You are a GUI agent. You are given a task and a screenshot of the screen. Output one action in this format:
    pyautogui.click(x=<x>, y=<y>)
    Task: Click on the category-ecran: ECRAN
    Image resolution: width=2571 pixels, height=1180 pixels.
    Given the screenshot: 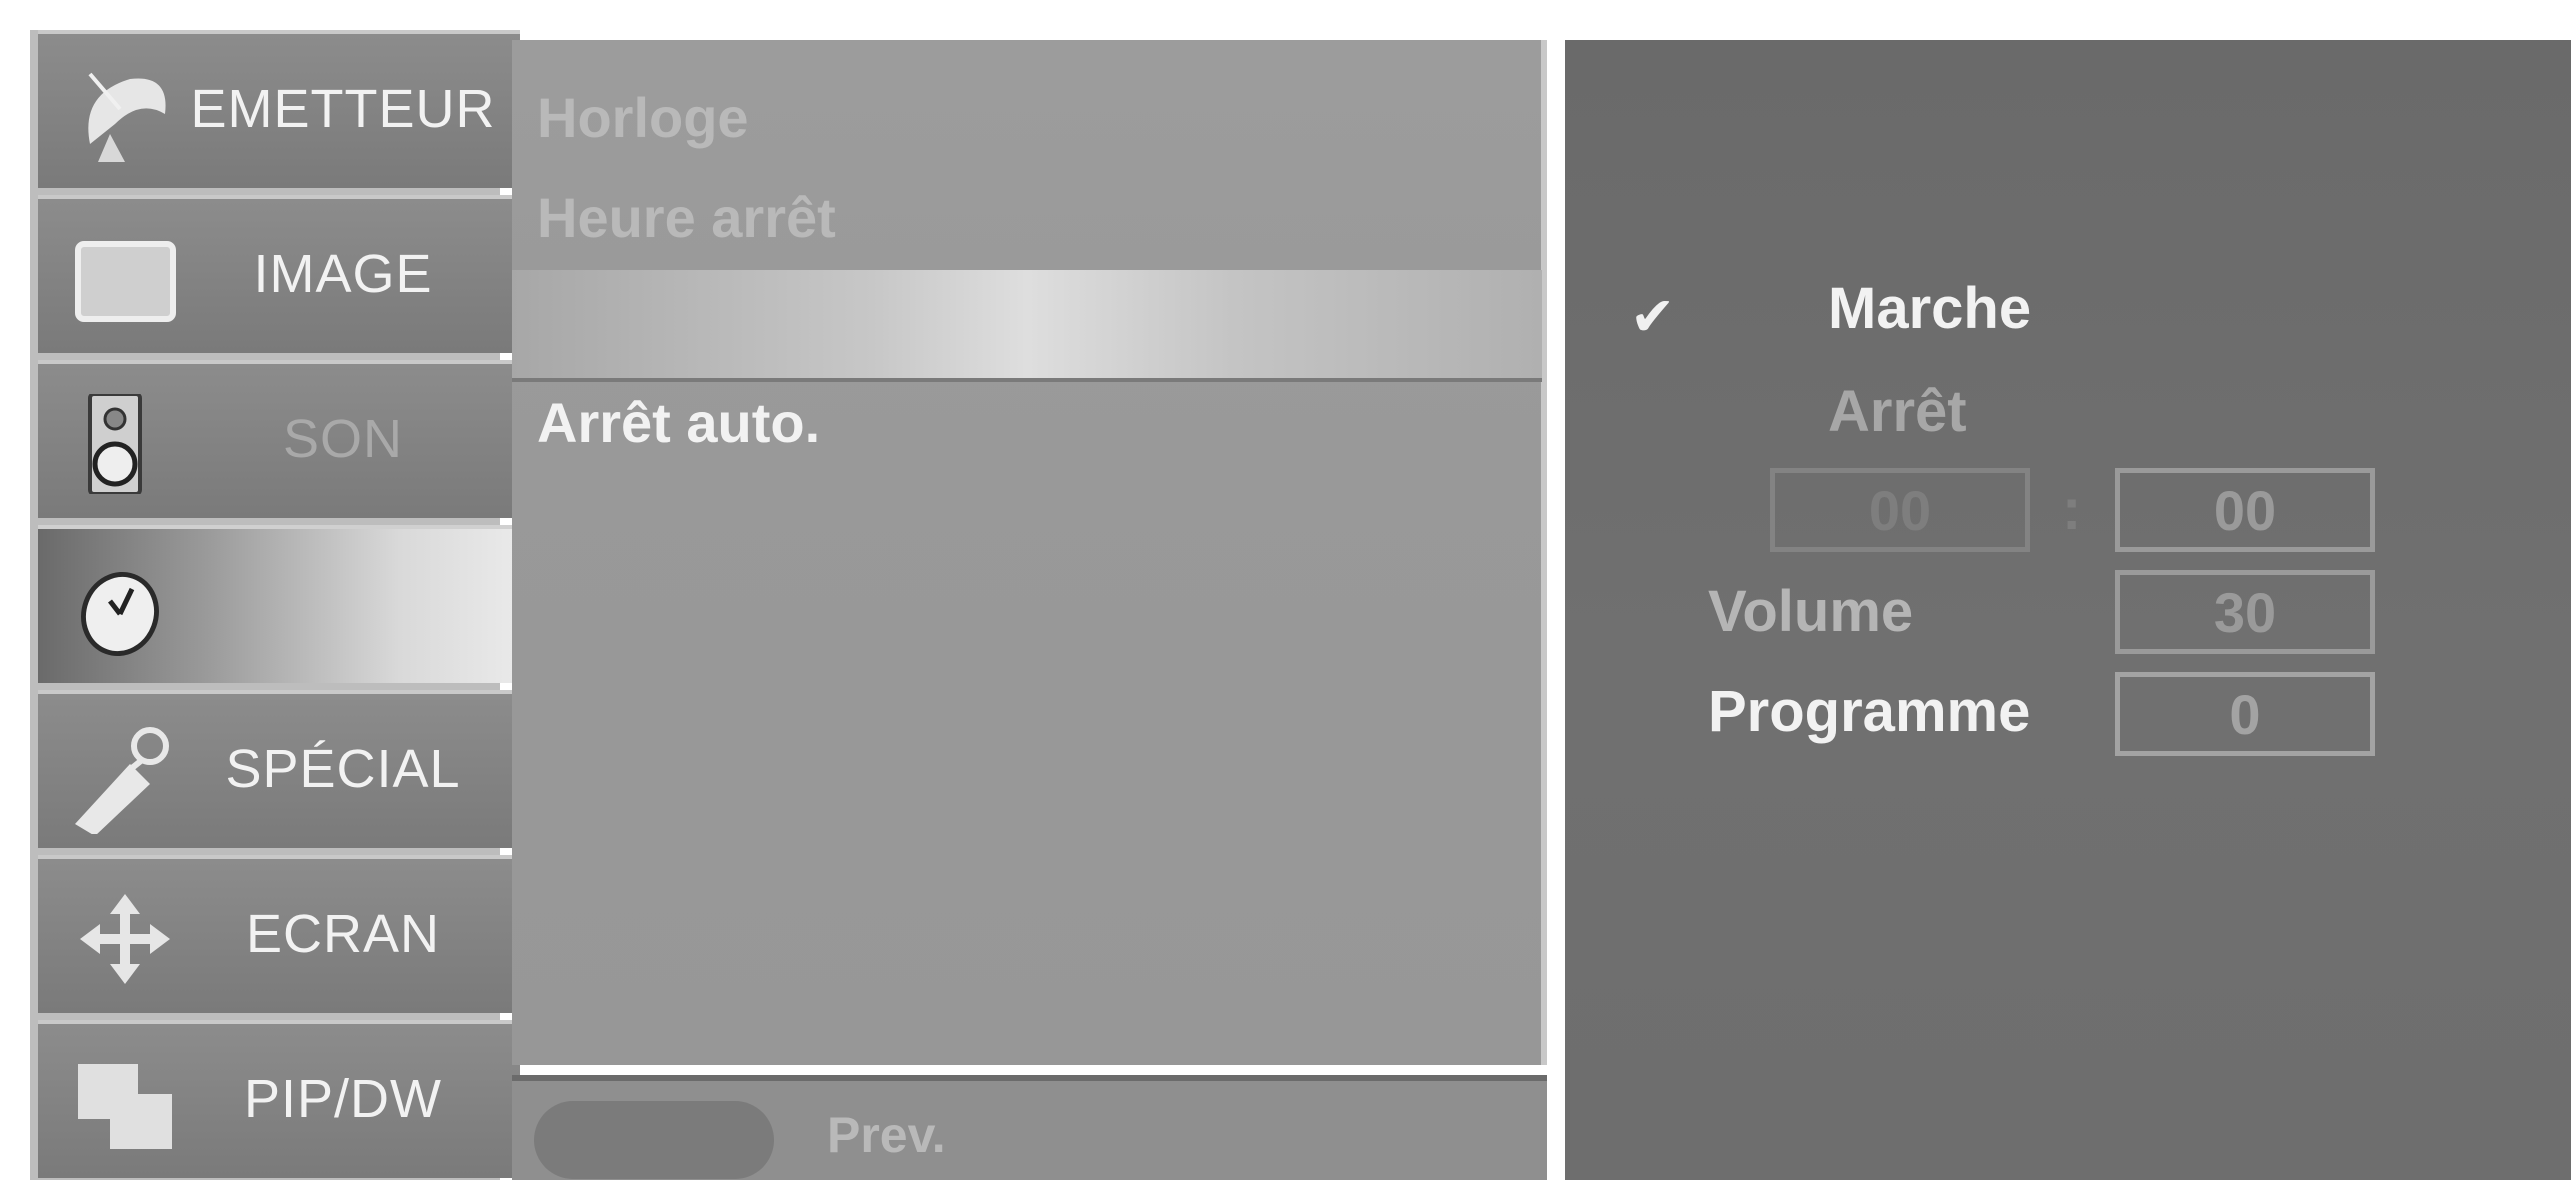 What is the action you would take?
    pyautogui.click(x=279, y=934)
    